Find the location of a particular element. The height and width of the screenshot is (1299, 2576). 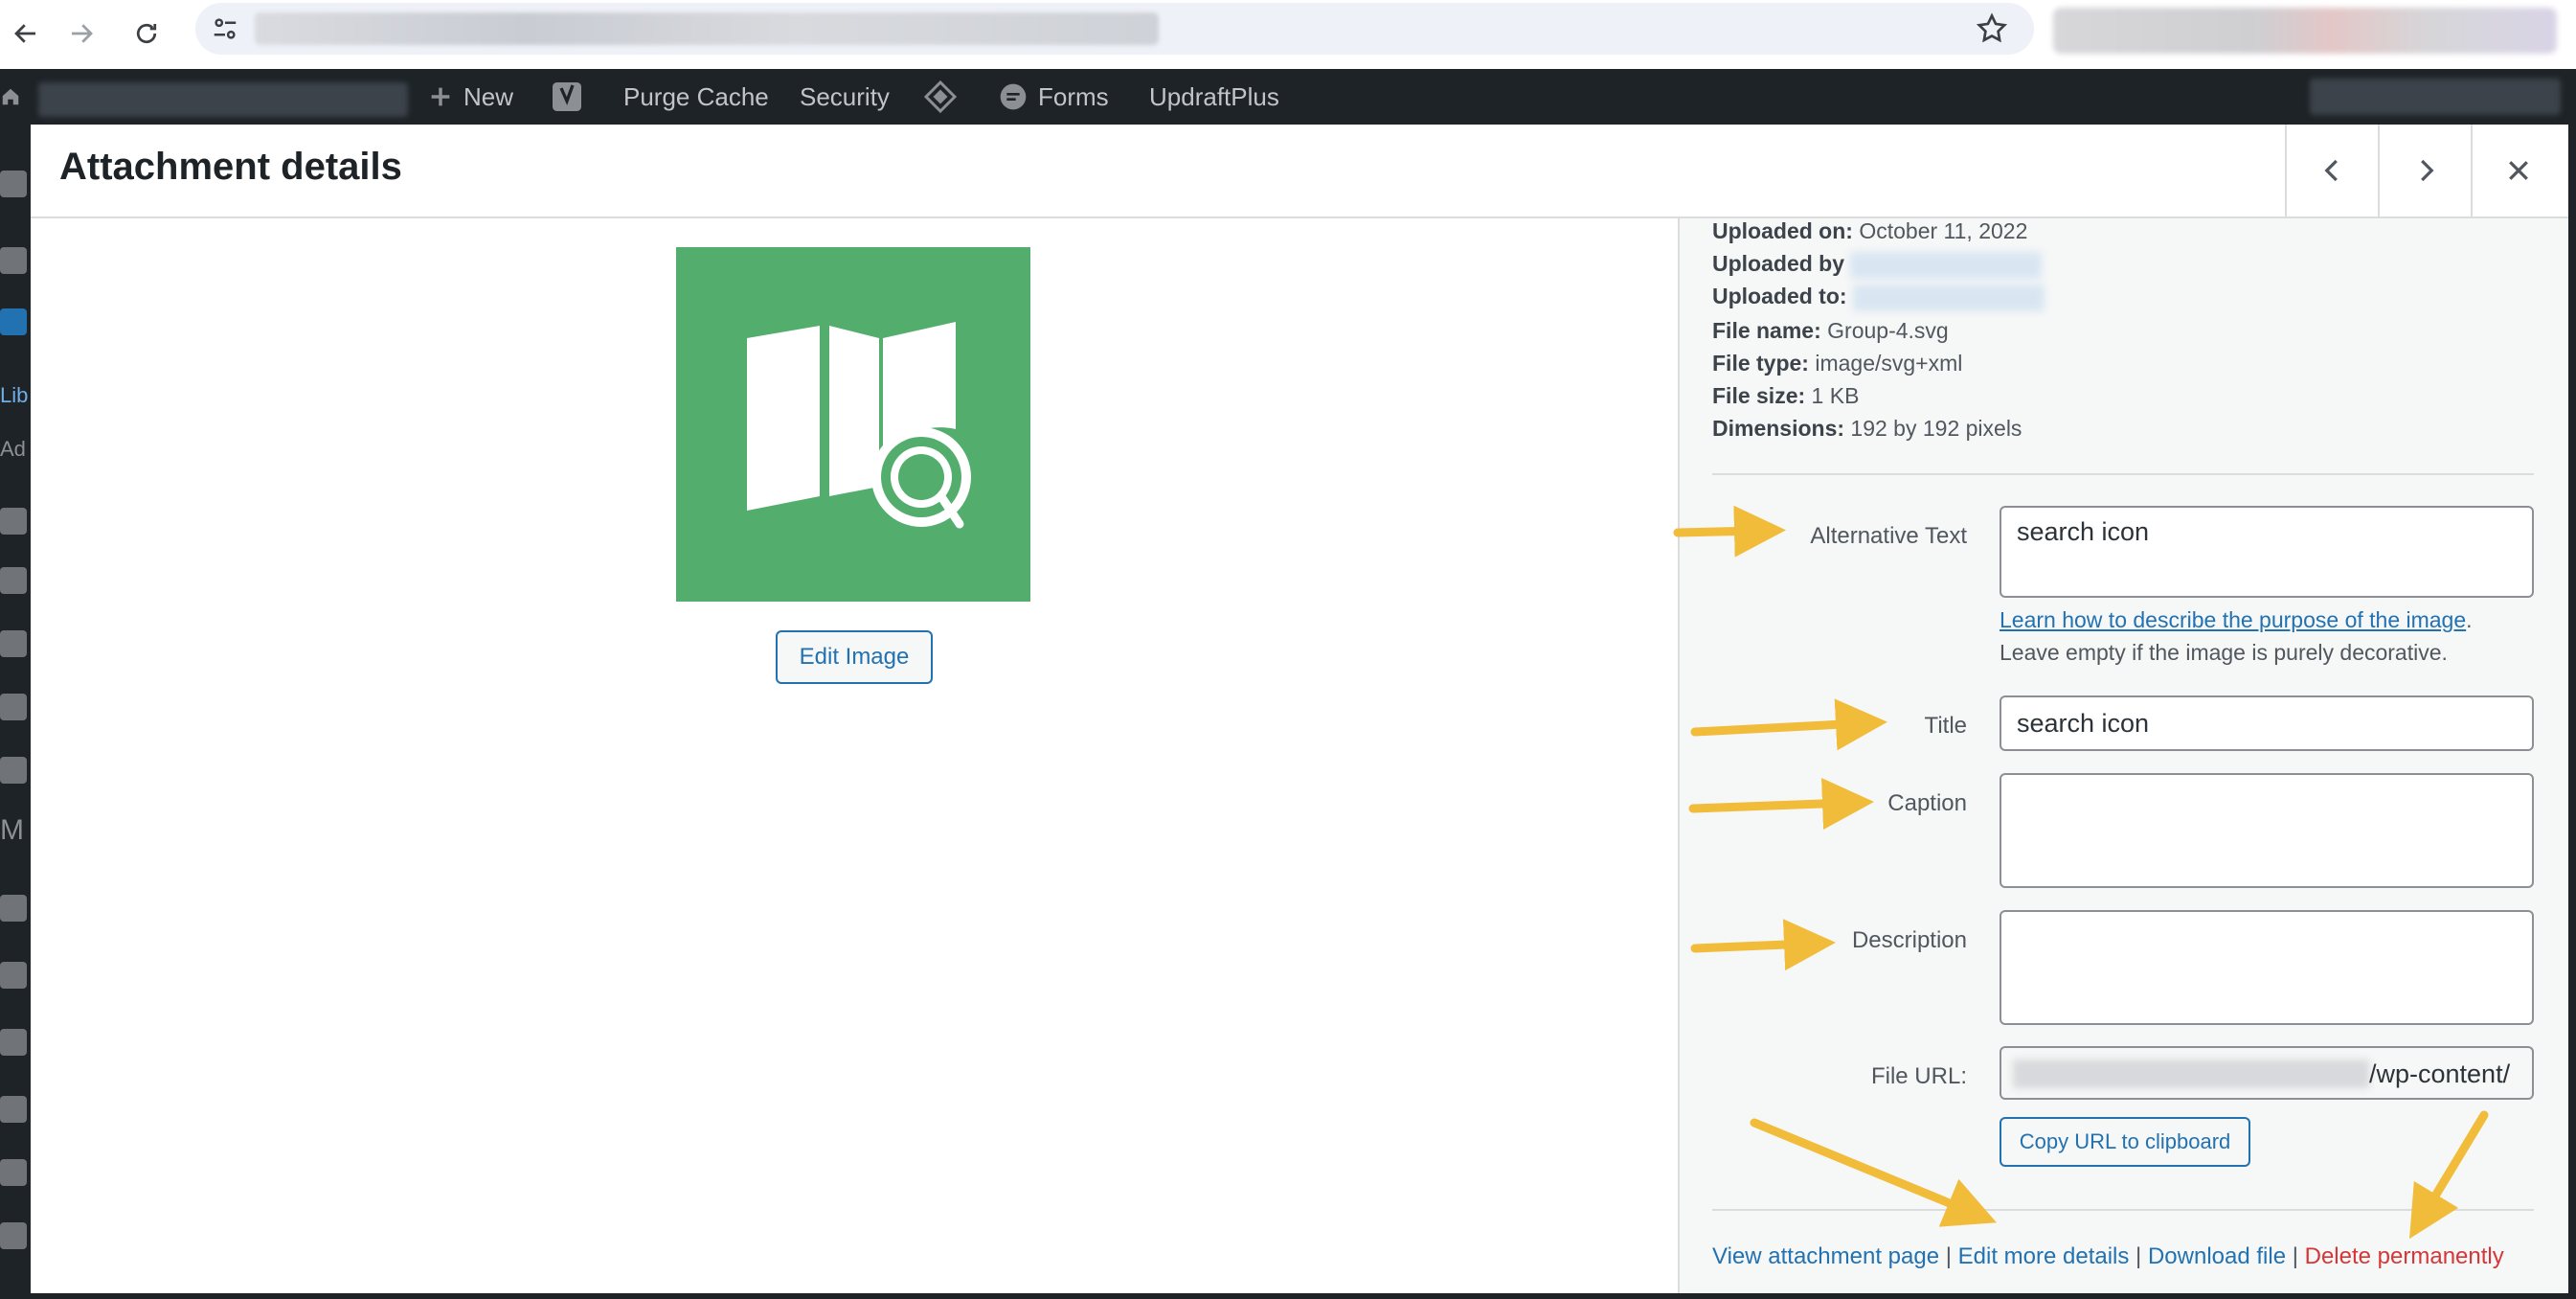

alt-text-label: Alternative Text is located at coordinates (1888, 536).